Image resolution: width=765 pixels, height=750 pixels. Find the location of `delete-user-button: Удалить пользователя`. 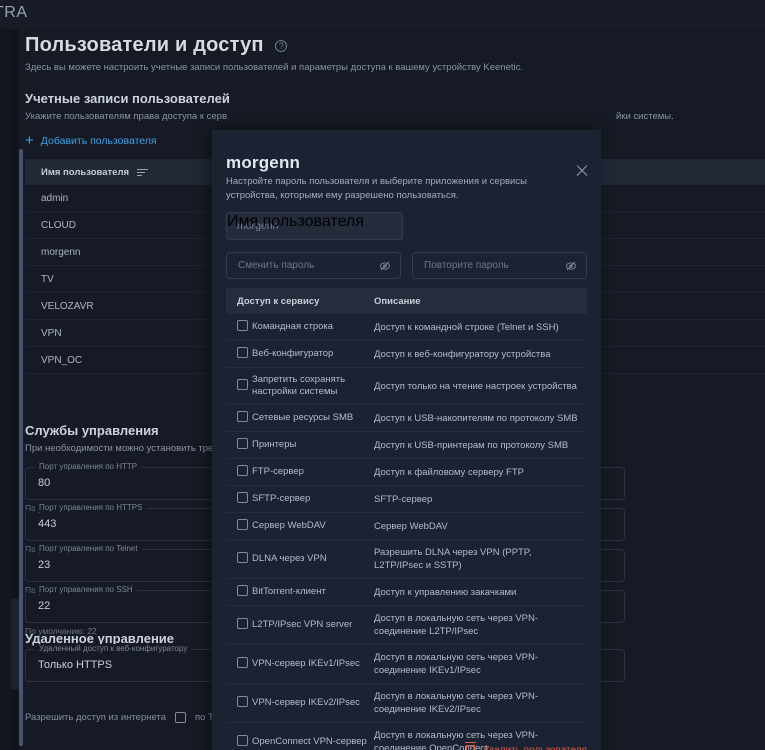

delete-user-button: Удалить пользователя is located at coordinates (525, 746).